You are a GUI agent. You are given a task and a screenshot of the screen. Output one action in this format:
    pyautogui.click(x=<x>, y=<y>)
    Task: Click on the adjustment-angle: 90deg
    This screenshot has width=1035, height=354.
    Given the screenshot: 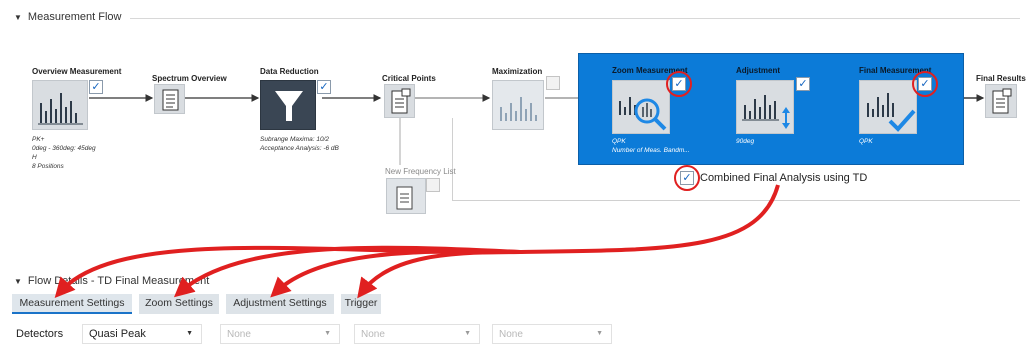 What is the action you would take?
    pyautogui.click(x=745, y=141)
    